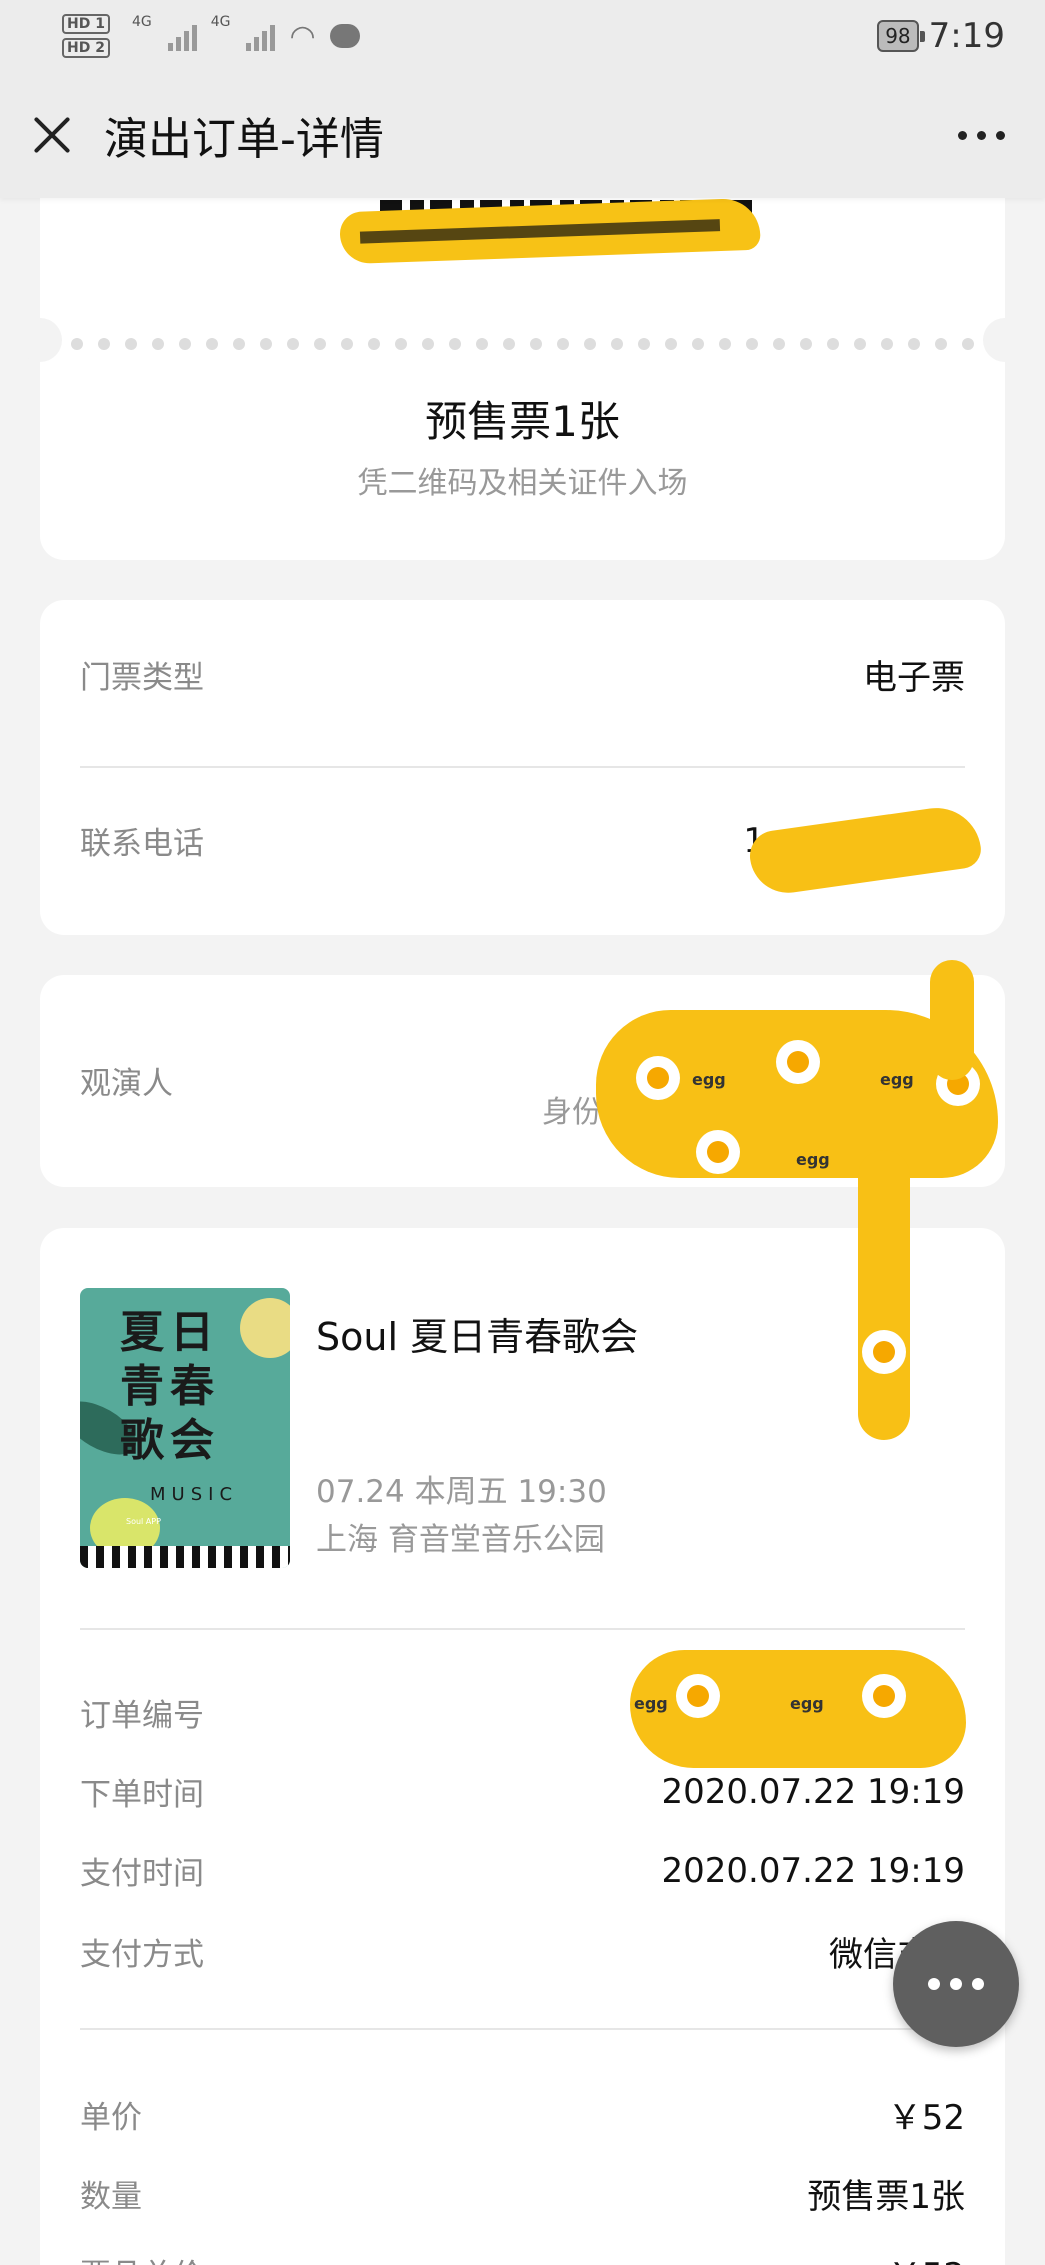 This screenshot has height=2265, width=1045. I want to click on phone-label: 联系电话, so click(142, 844).